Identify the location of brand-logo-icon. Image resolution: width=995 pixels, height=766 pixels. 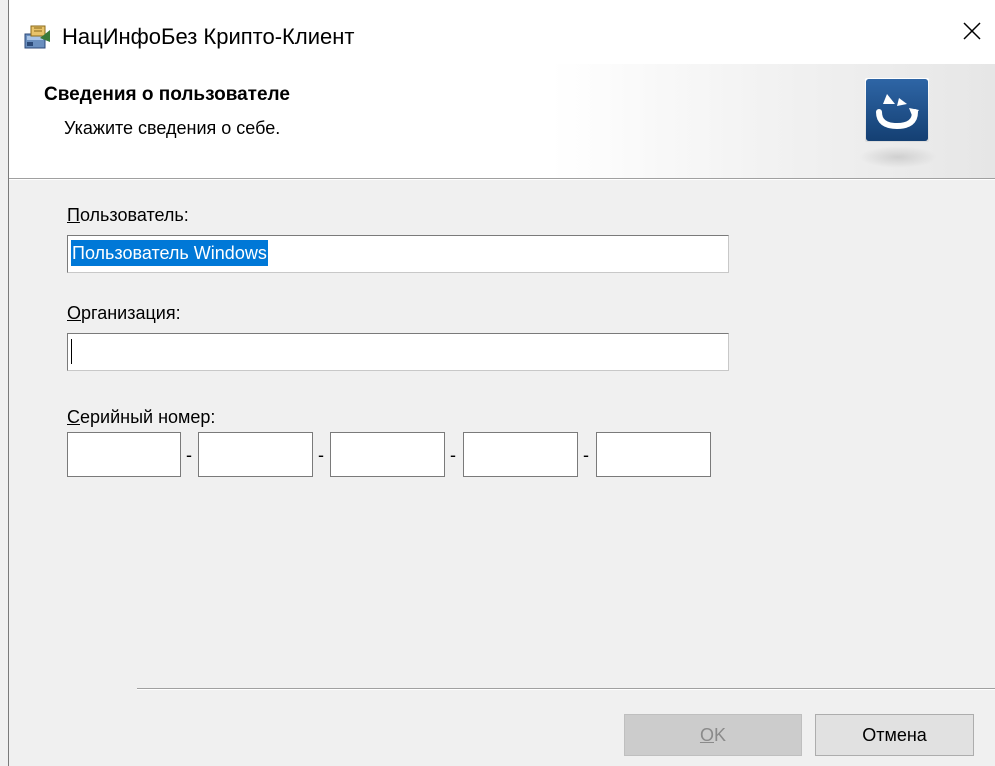
(897, 110).